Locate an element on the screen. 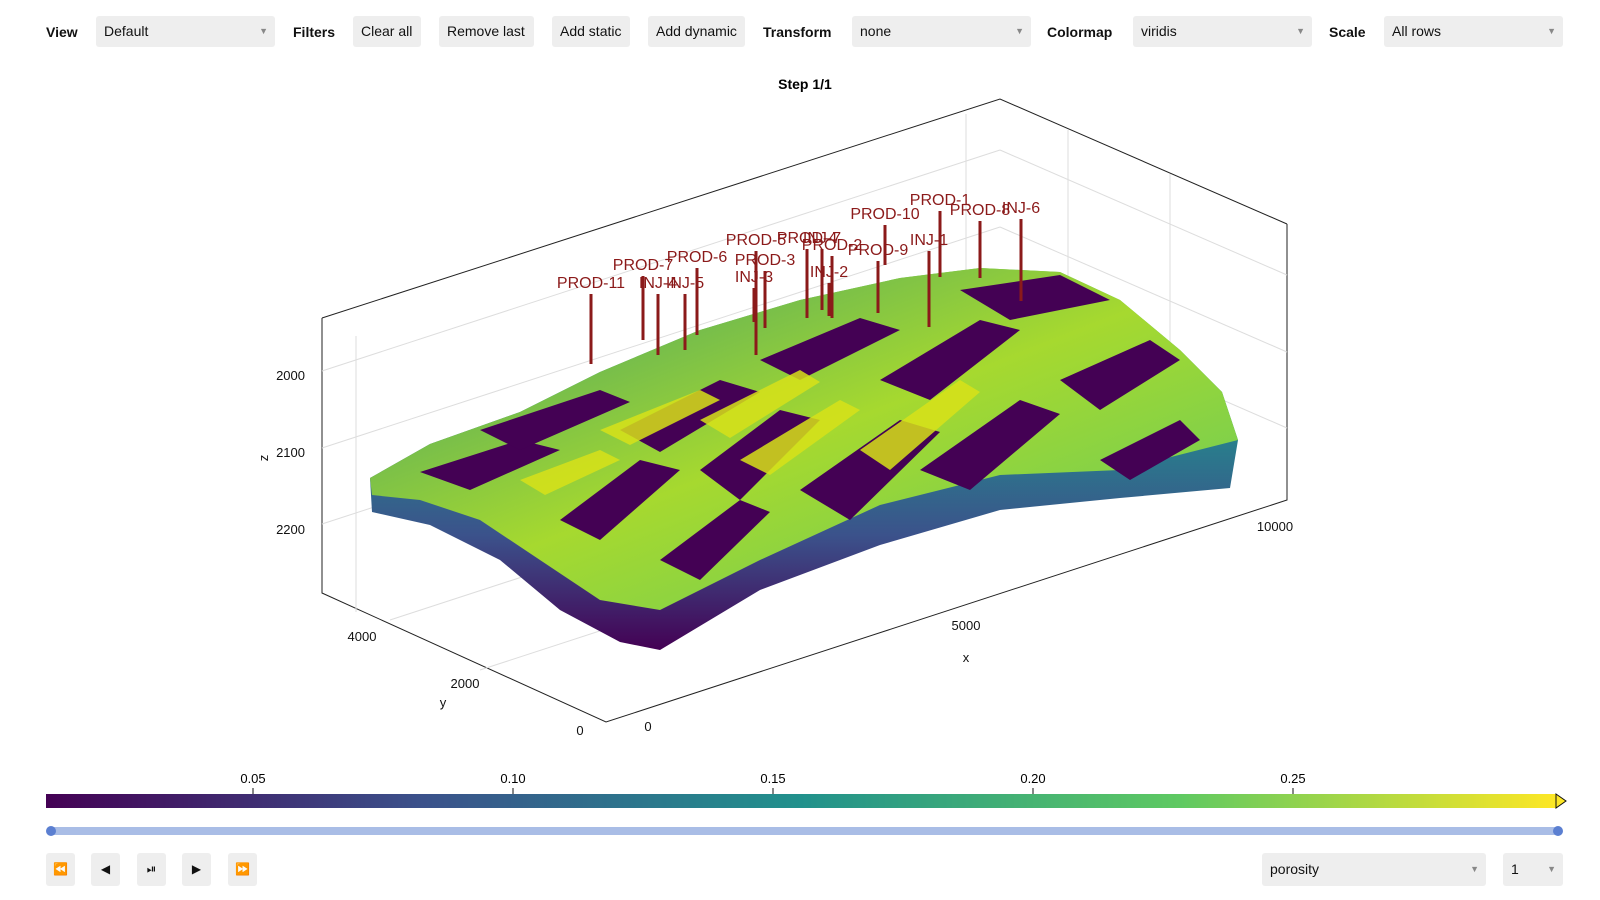 This screenshot has height=900, width=1600. colorbar: 0.05 0.10 0.15 0.20 0.25 is located at coordinates (806, 790).